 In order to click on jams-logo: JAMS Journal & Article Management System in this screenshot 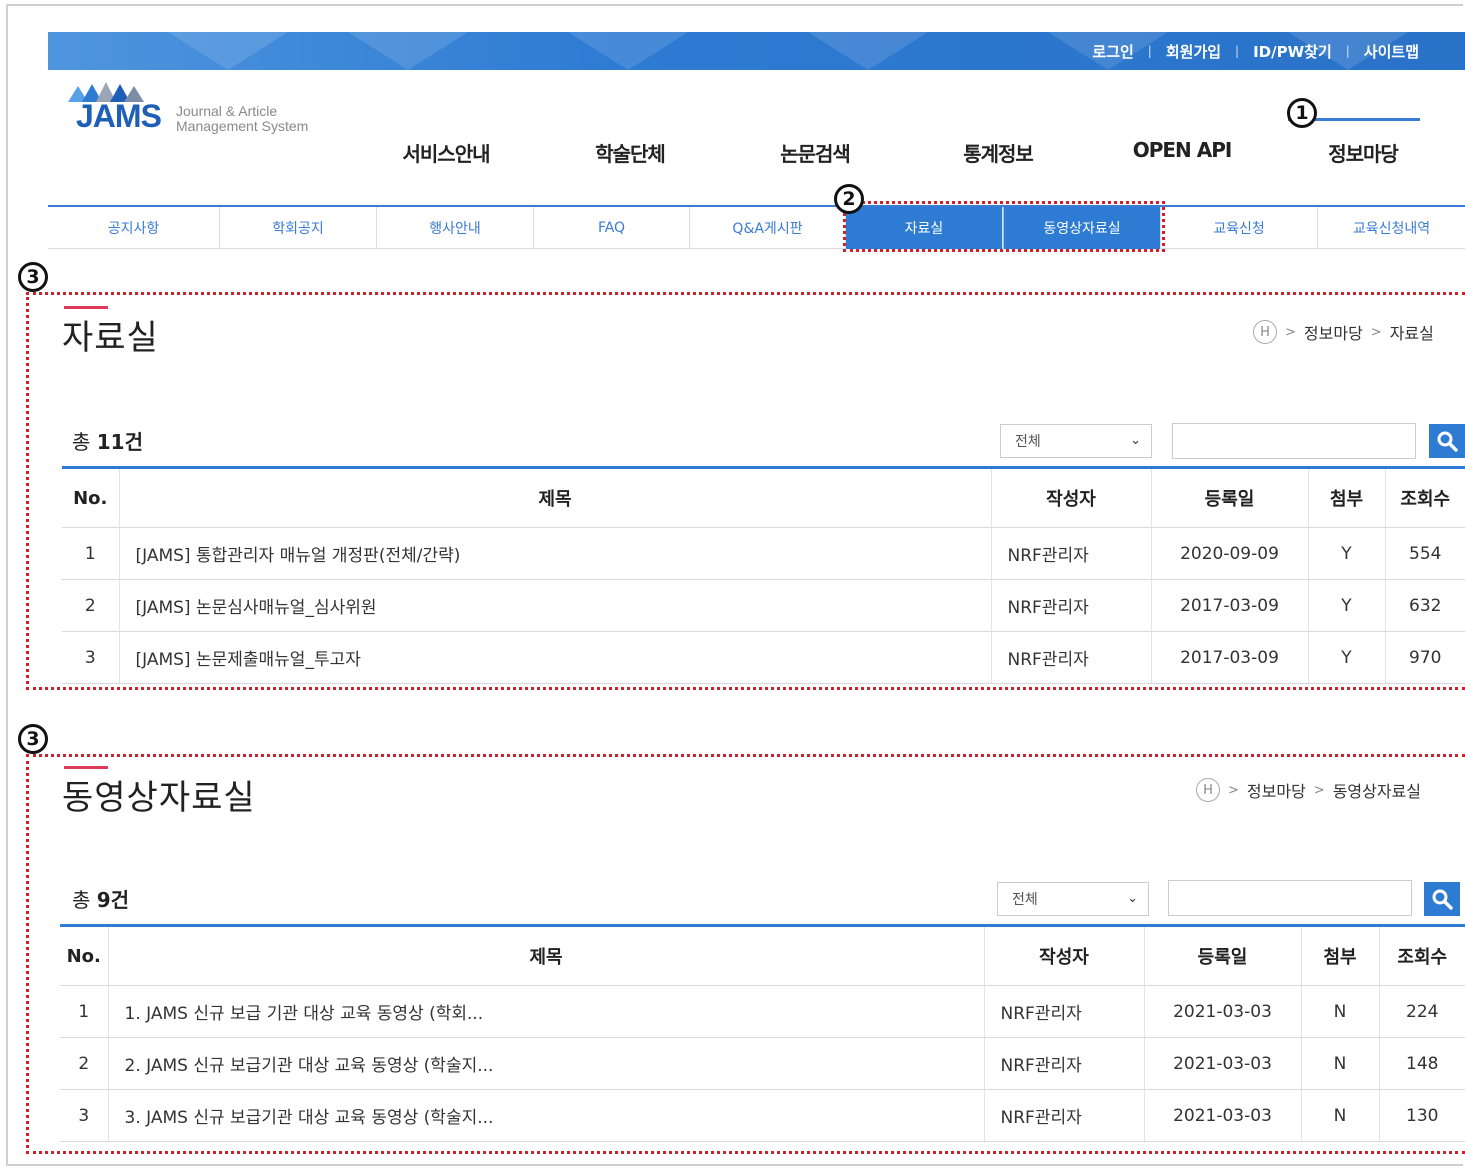, I will do `click(208, 108)`.